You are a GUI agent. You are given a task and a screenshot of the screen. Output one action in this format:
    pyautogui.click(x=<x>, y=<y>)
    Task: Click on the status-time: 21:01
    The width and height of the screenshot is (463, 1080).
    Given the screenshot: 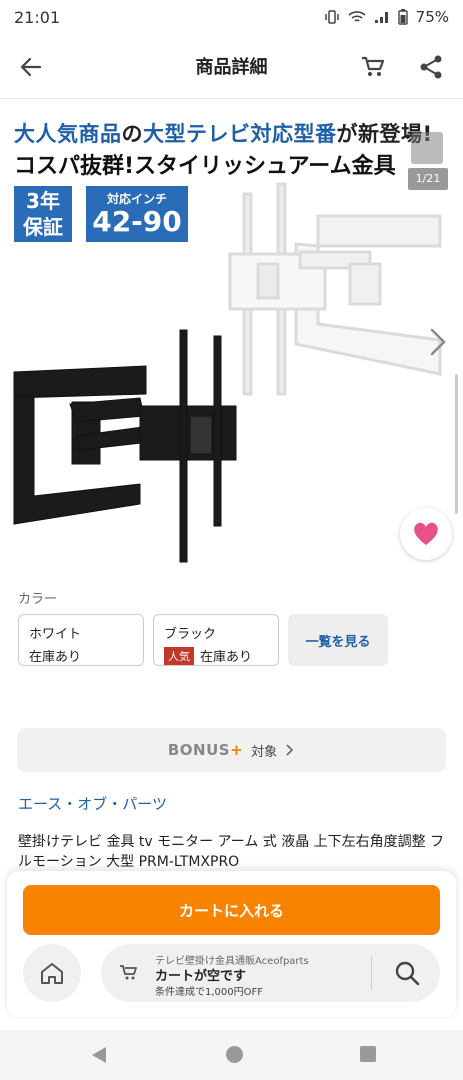 What is the action you would take?
    pyautogui.click(x=37, y=17)
    